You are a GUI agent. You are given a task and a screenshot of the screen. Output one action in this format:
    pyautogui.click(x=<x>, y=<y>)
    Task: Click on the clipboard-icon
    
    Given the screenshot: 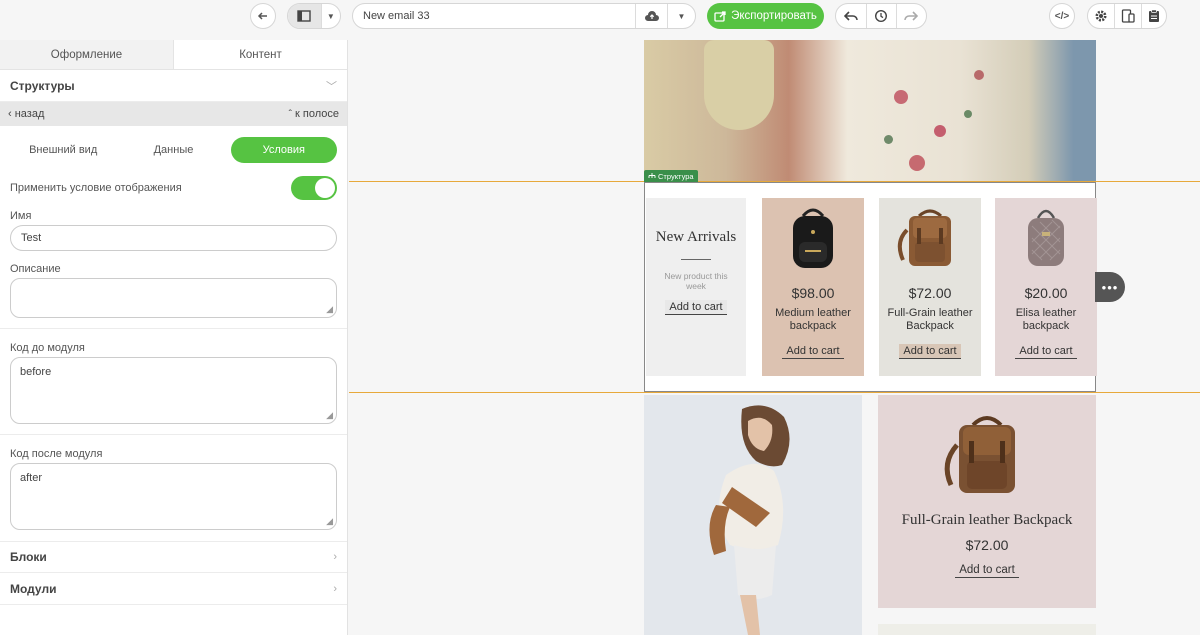 What is the action you would take?
    pyautogui.click(x=1153, y=15)
    